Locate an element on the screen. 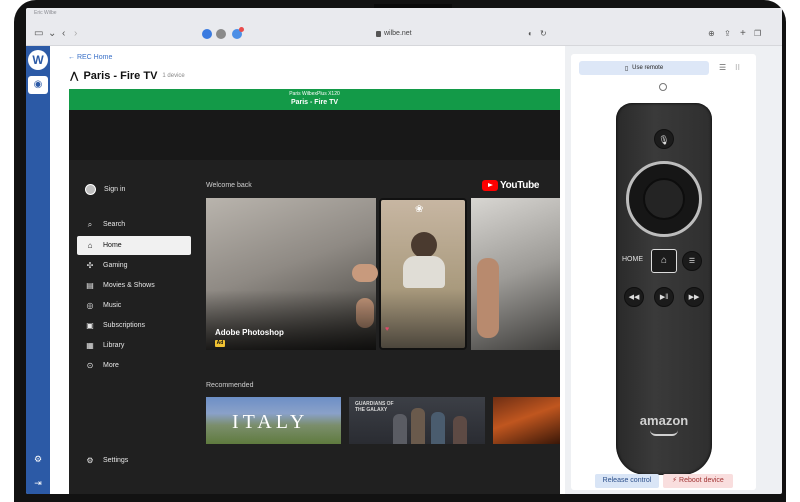 This screenshot has width=800, height=502. browser-toolbar: Eric Wilbe ▭ ⌄ ‹ › wilbe.net ◐ ↻ ⊕ ⇪ + ❐ is located at coordinates (404, 27).